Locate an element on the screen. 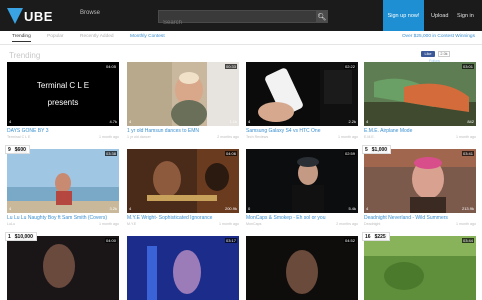 The image size is (482, 300). video-title: M.Y.E Wright- Sophisticated Ignorance is located at coordinates (183, 218).